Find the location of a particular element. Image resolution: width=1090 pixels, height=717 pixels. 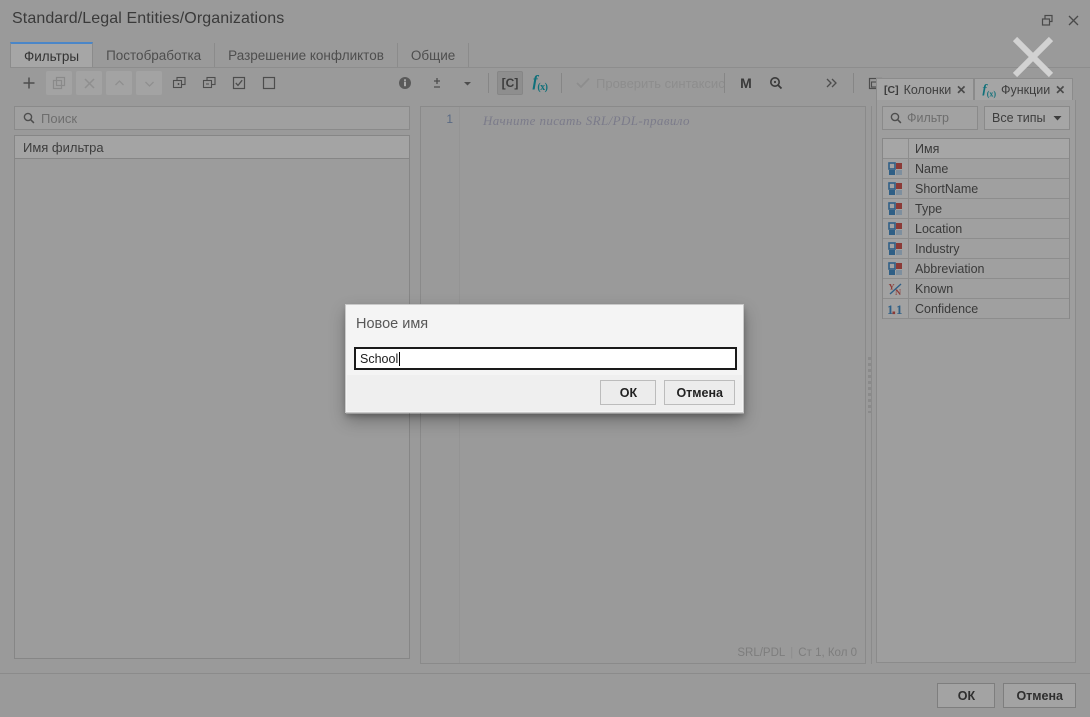

magnifier-icon is located at coordinates (776, 83).